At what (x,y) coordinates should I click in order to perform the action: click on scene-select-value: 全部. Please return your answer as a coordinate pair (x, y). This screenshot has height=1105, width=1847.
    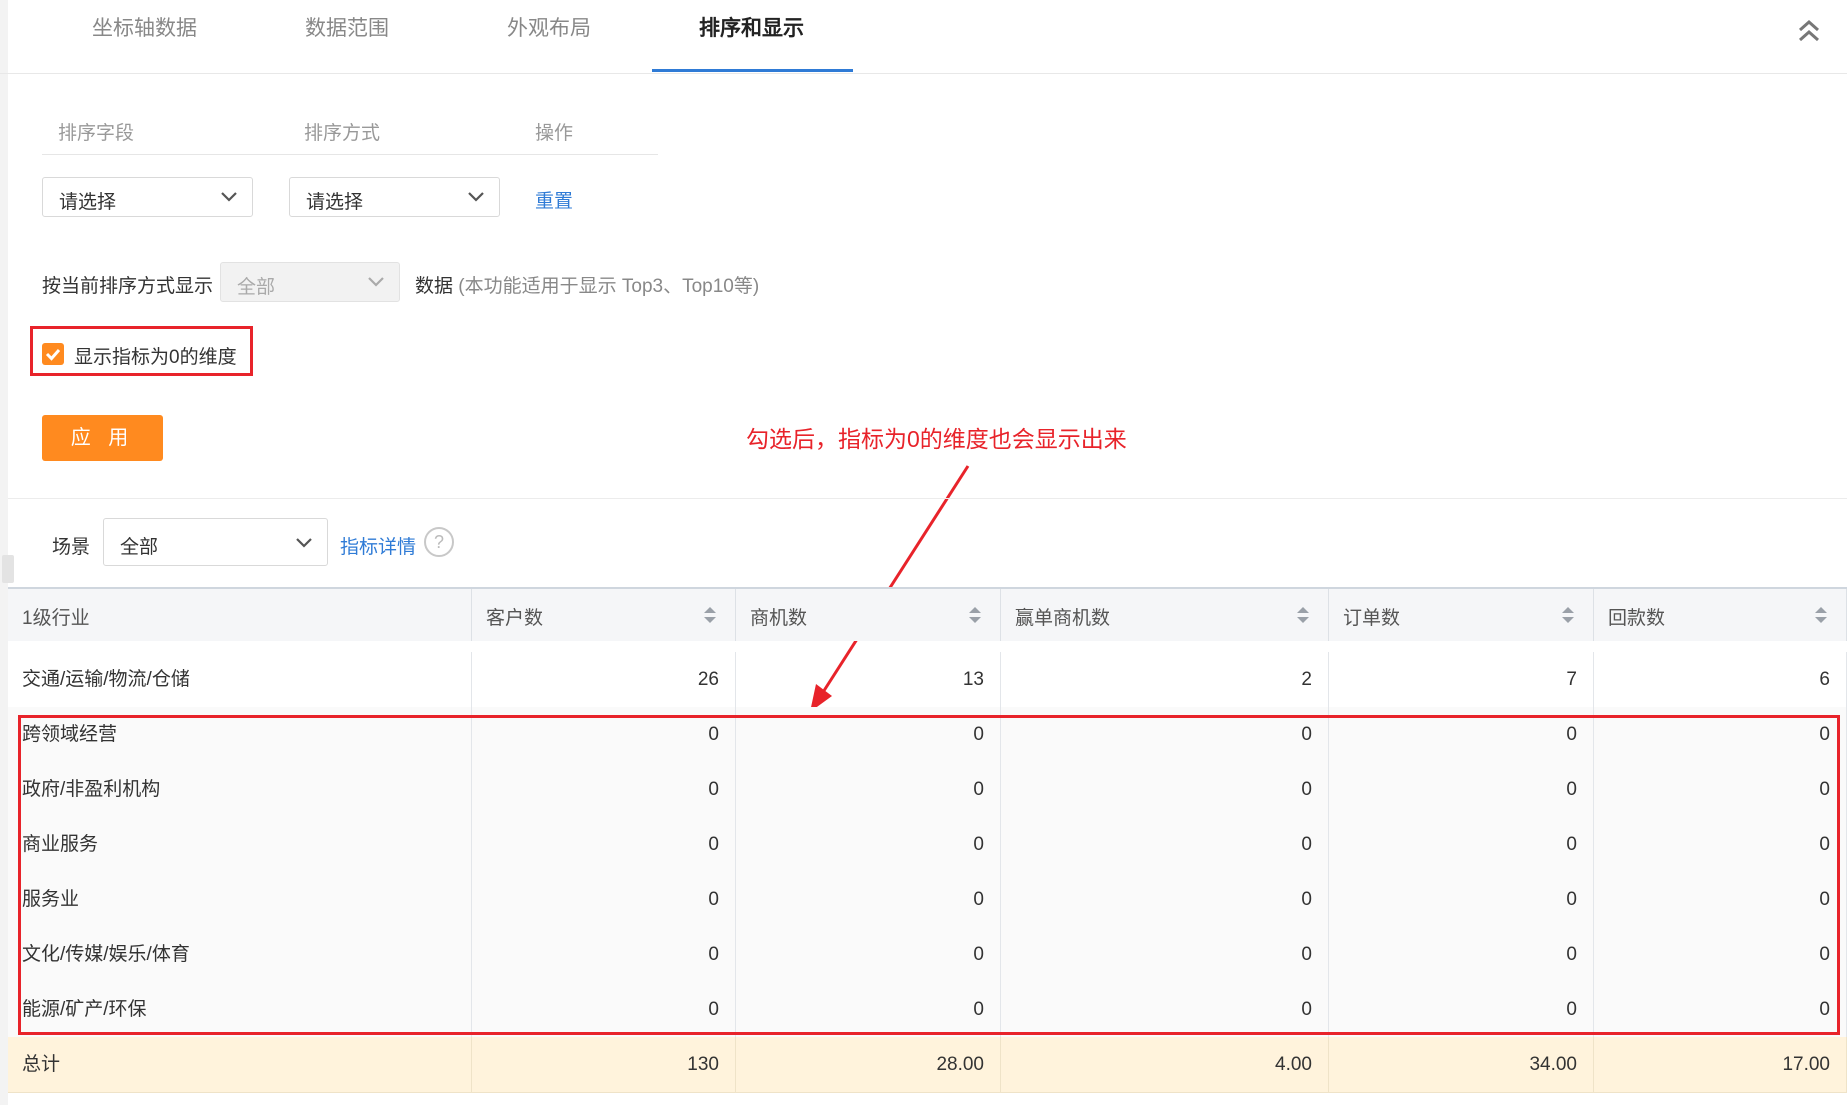
    Looking at the image, I should click on (139, 547).